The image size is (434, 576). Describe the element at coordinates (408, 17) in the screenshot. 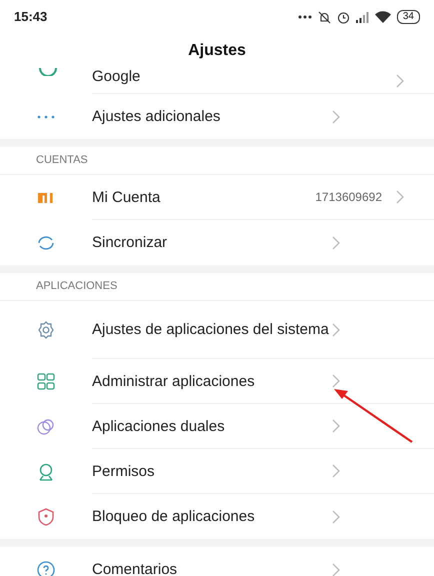

I see `battery-indicator: 34` at that location.